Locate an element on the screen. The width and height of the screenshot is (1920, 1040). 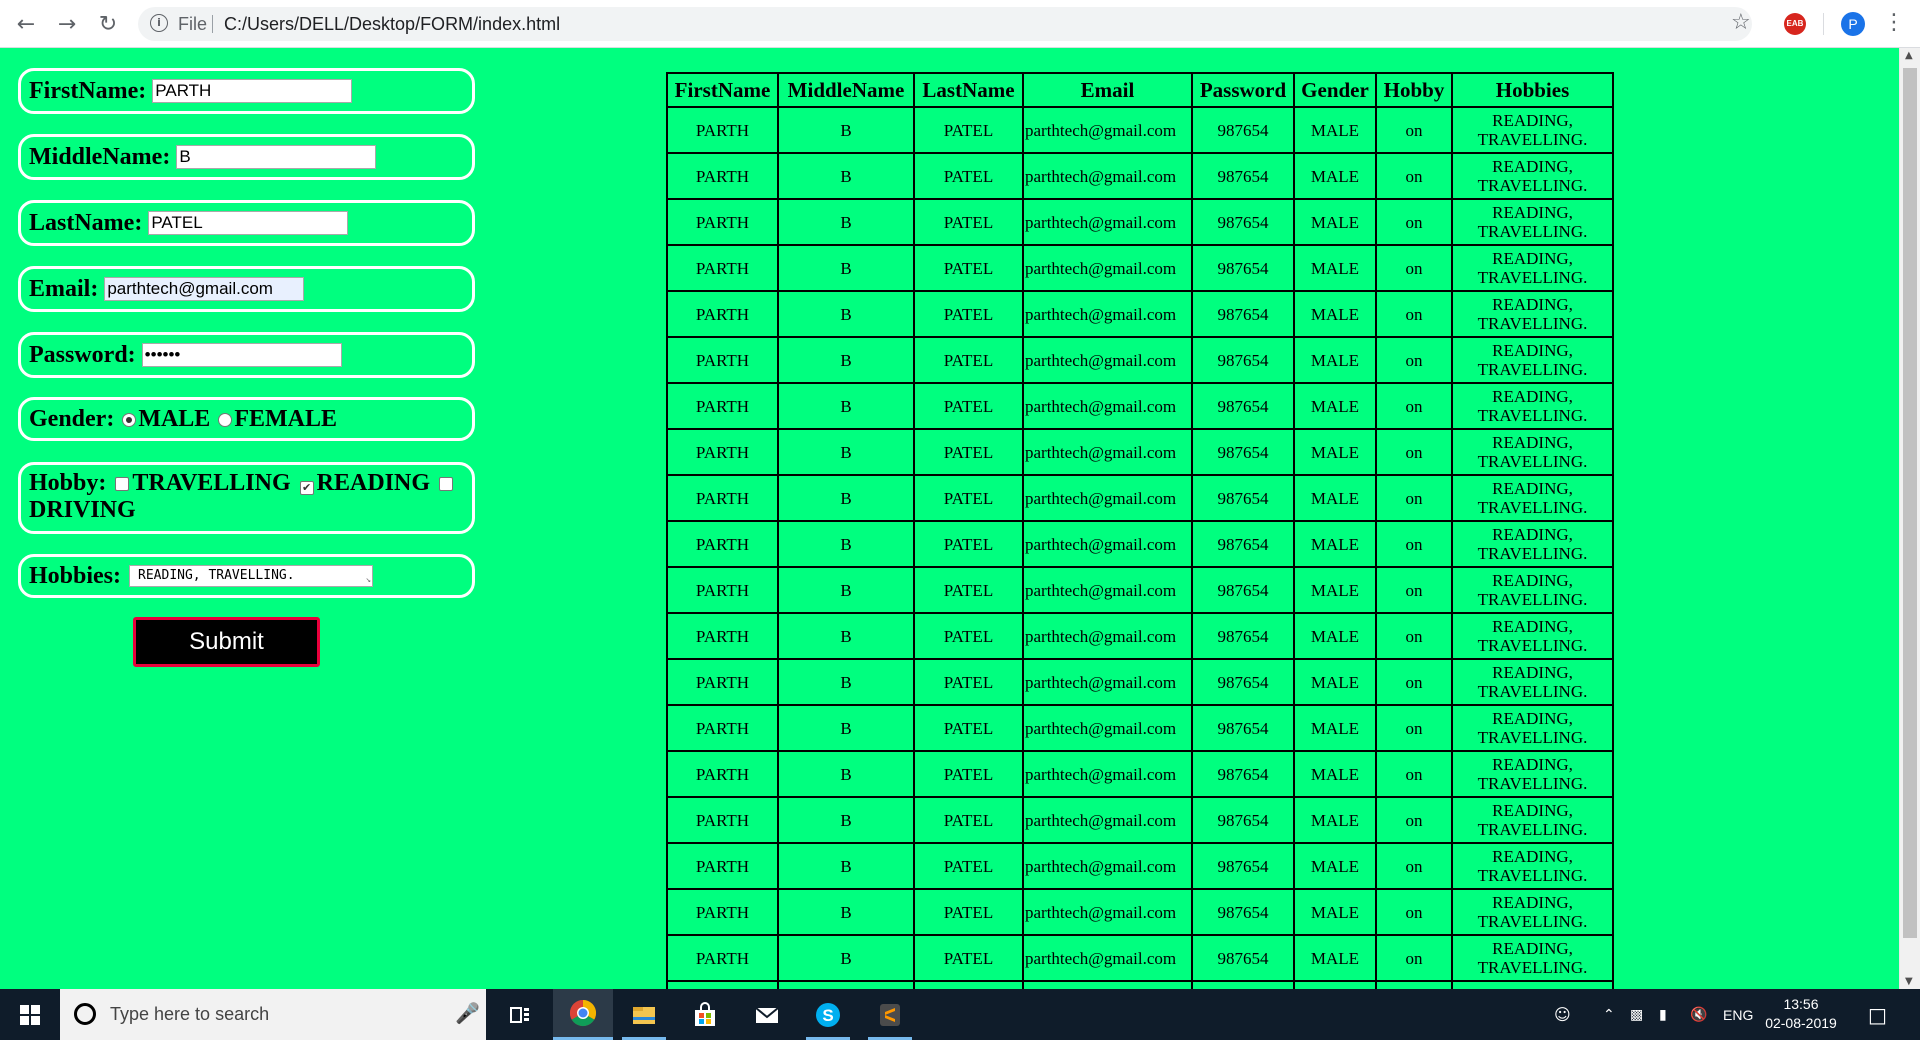
page-scrollbar: ▲ ▼ is located at coordinates (1909, 518).